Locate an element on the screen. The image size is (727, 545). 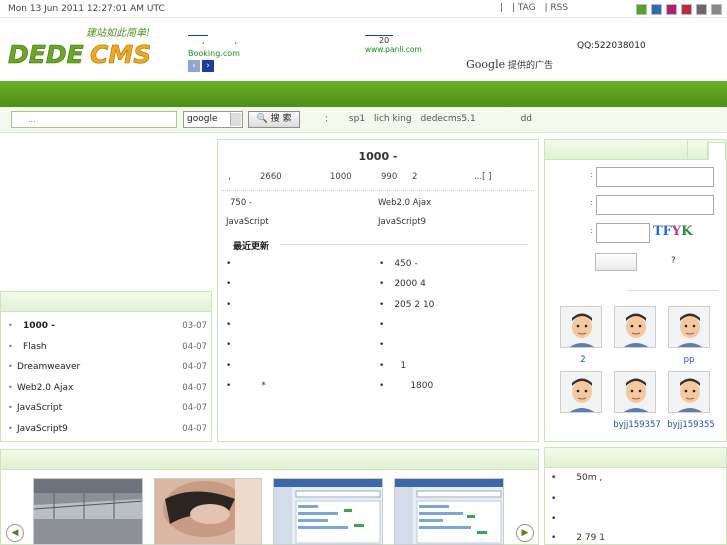
slider-prev-icon: ◀ is located at coordinates (15, 533).